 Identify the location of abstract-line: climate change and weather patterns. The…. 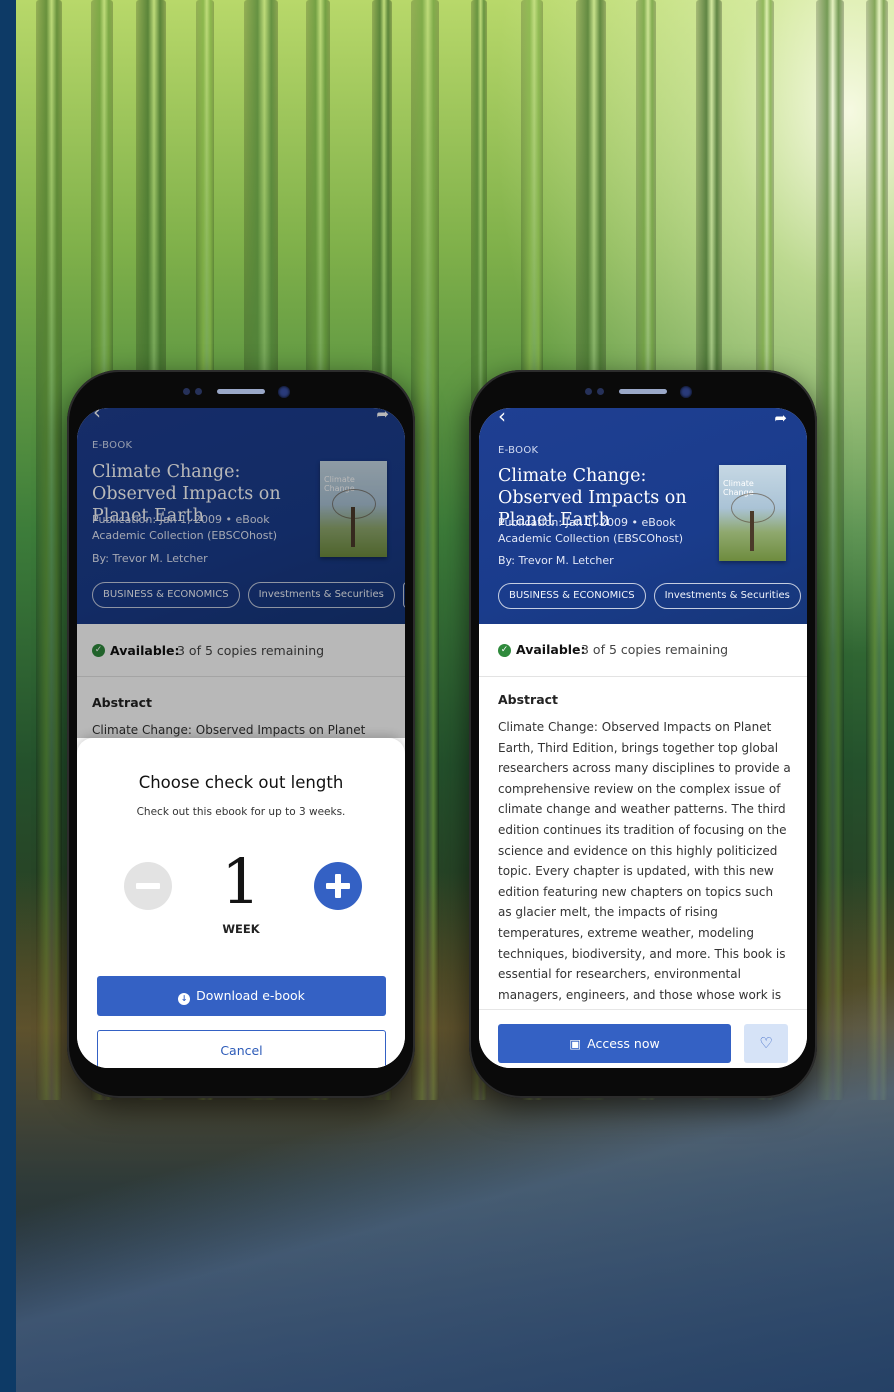
(642, 809).